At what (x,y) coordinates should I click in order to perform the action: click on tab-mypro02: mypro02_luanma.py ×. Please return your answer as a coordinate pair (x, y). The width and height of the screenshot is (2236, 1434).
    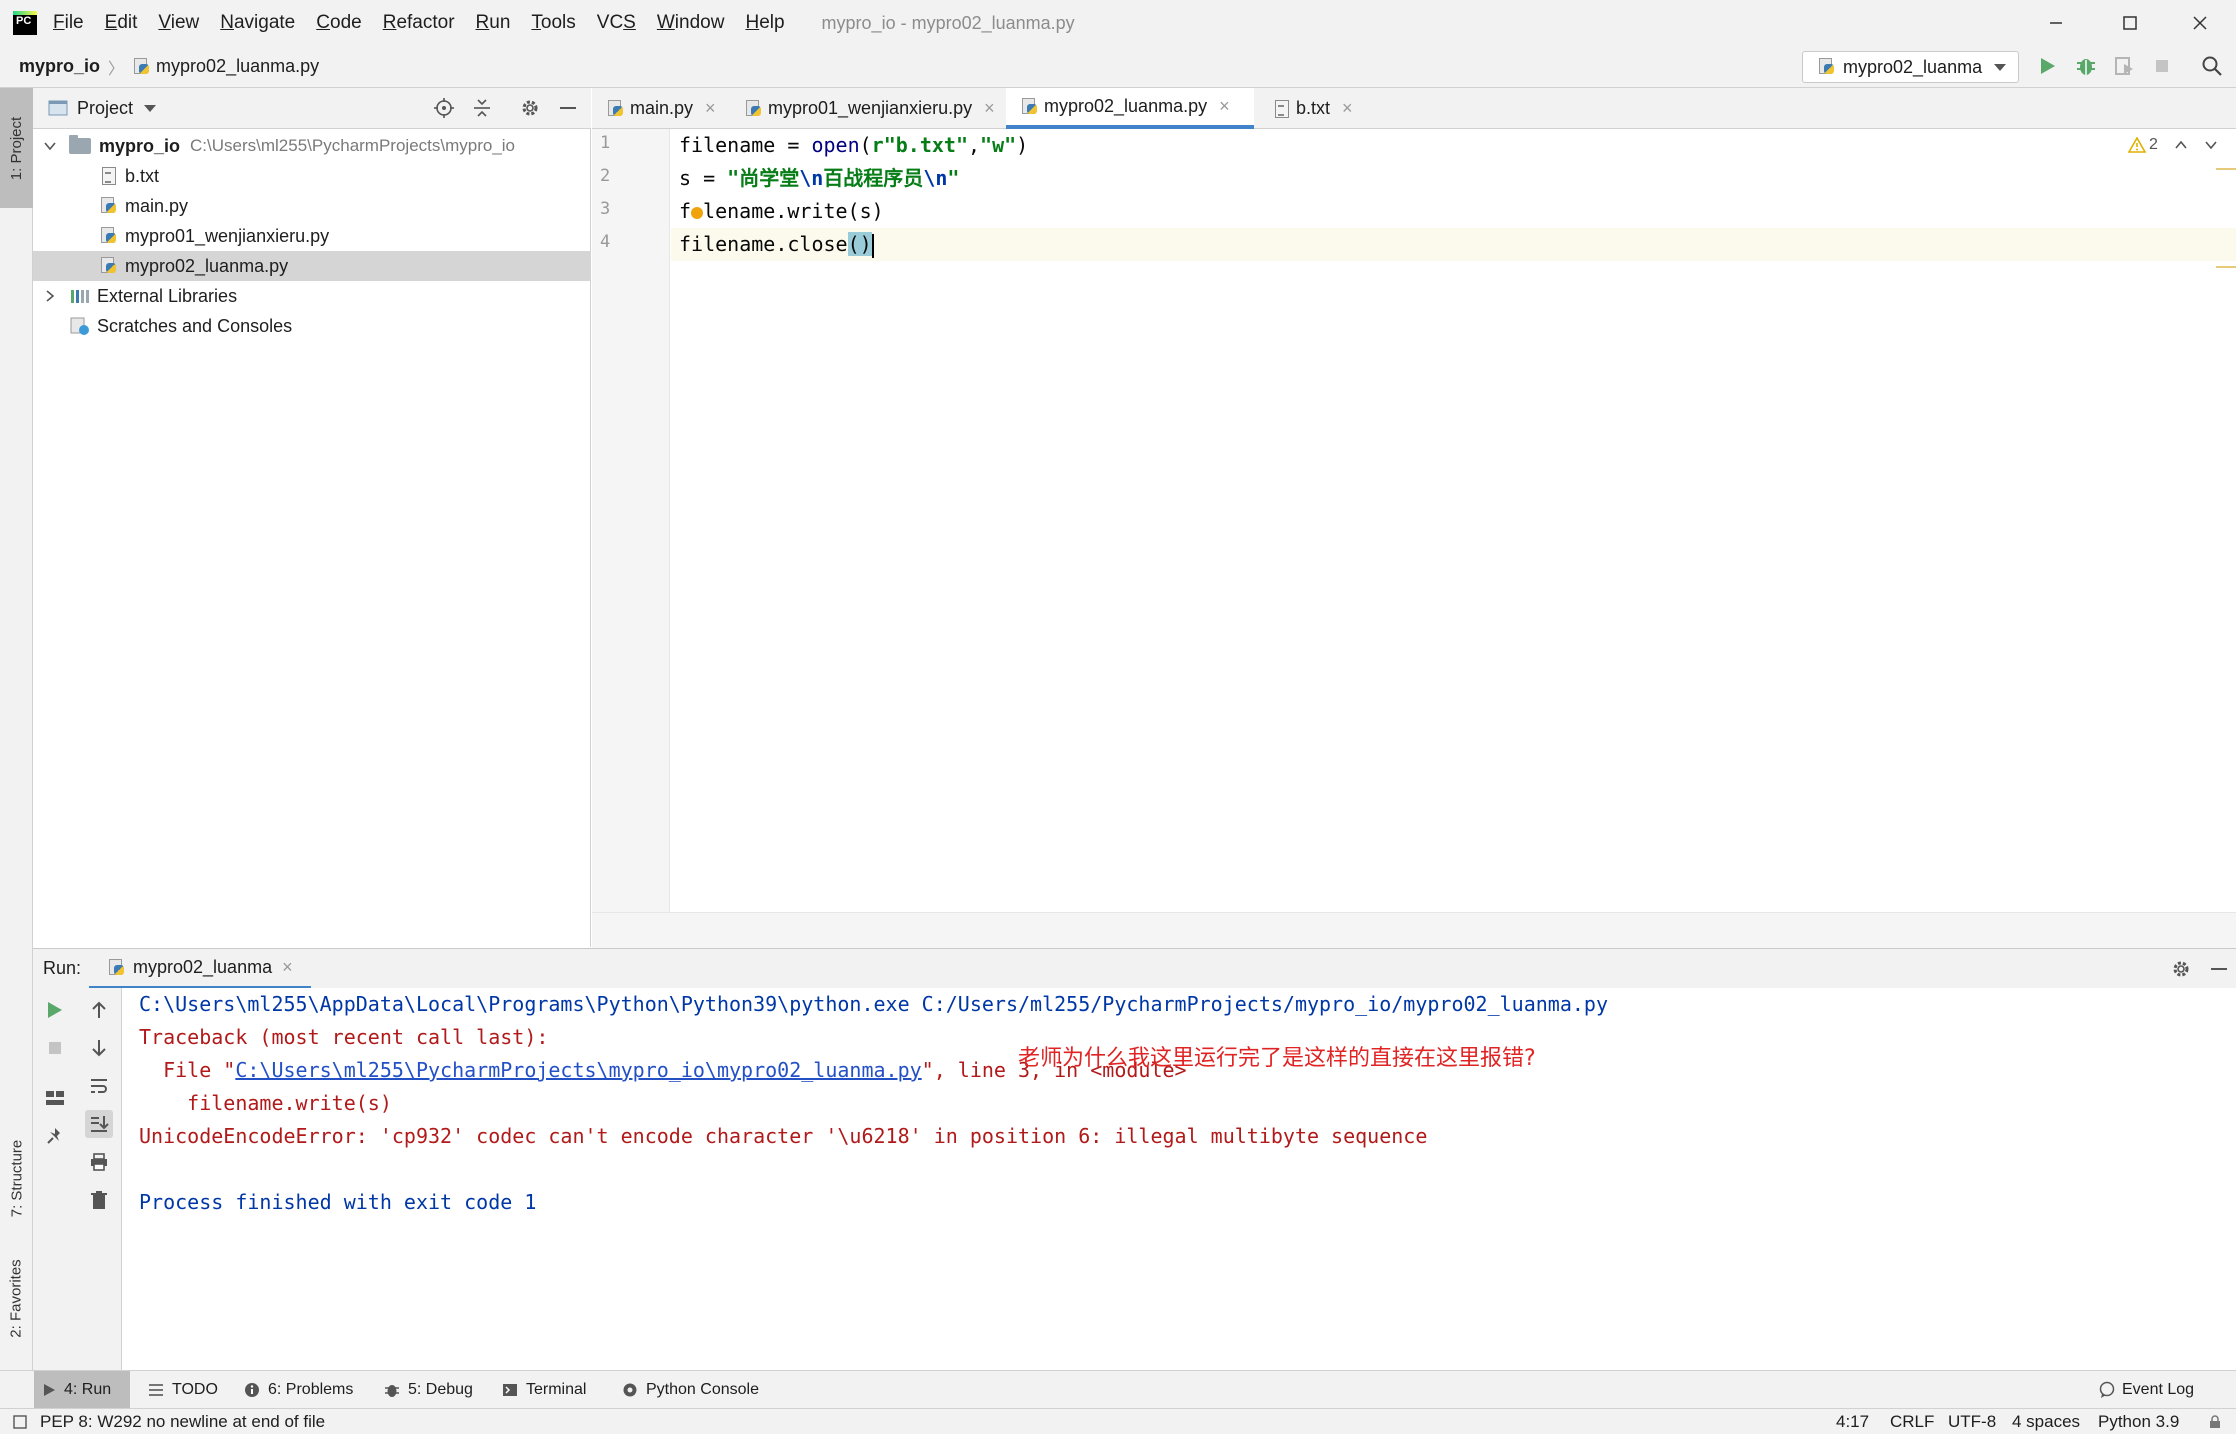
    Looking at the image, I should click on (1130, 108).